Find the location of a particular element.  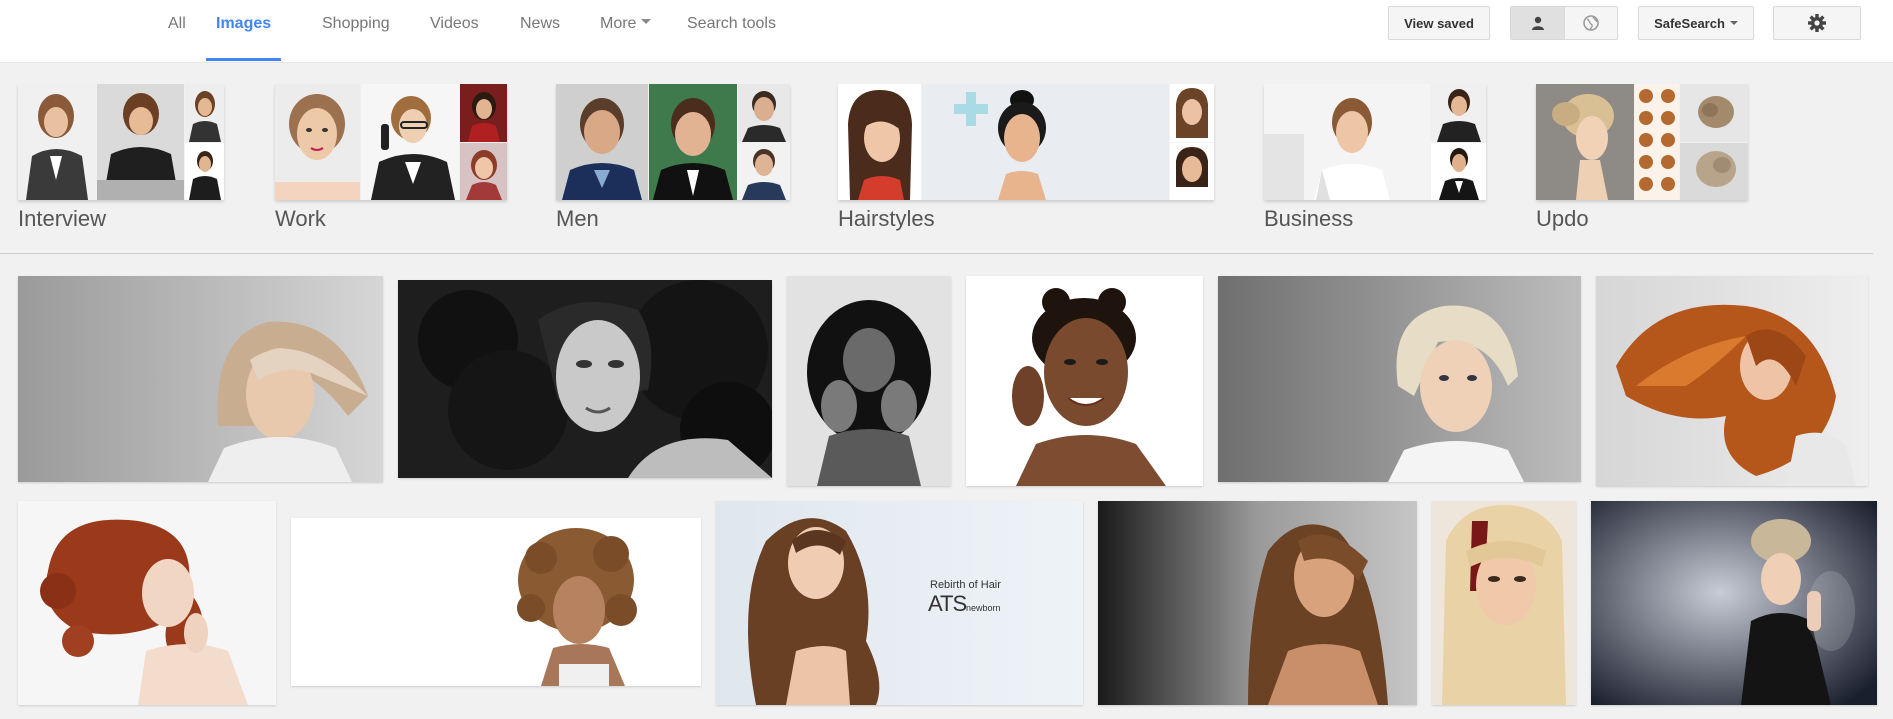

ad-subtitle: newborn is located at coordinates (983, 608).